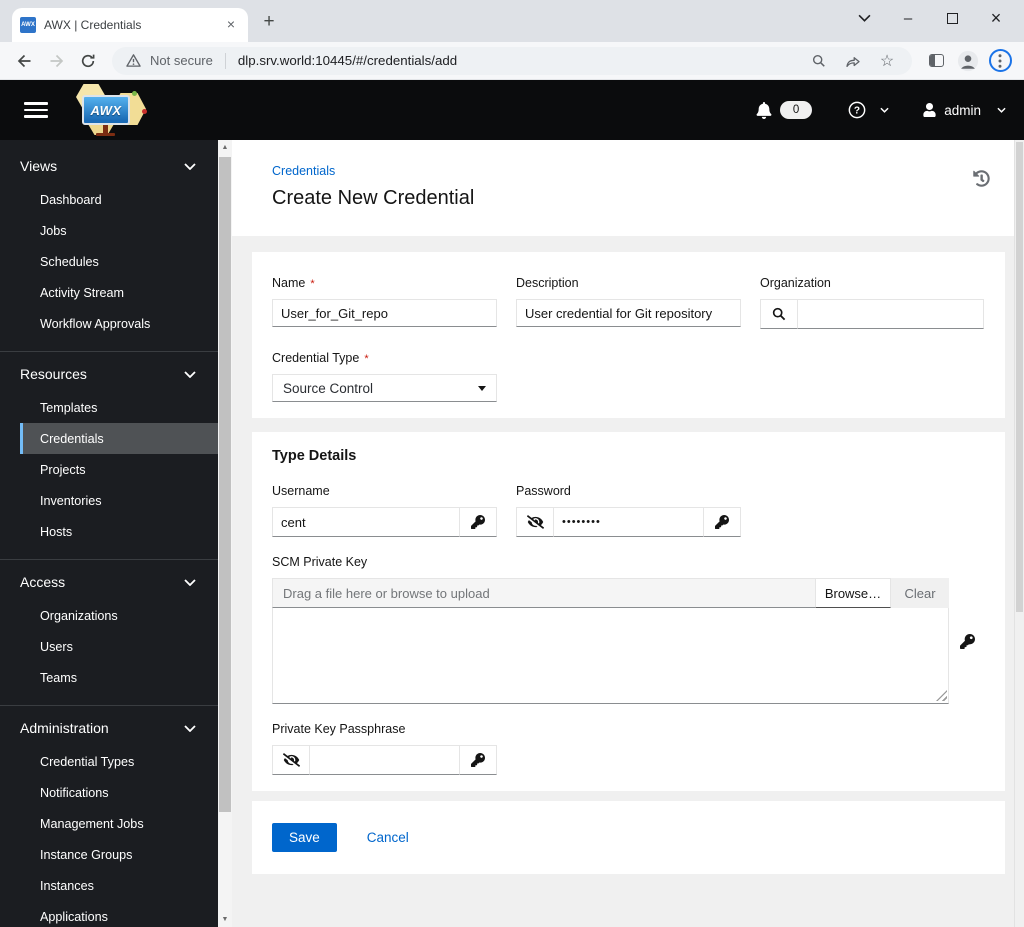 This screenshot has height=927, width=1024. What do you see at coordinates (936, 61) in the screenshot?
I see `side-panel-button` at bounding box center [936, 61].